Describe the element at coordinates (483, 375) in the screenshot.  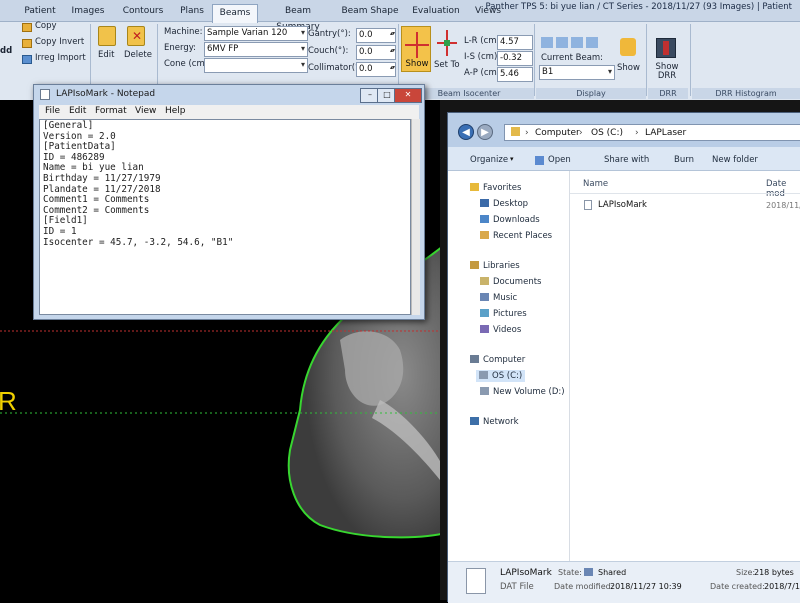
I see `drive-icon` at that location.